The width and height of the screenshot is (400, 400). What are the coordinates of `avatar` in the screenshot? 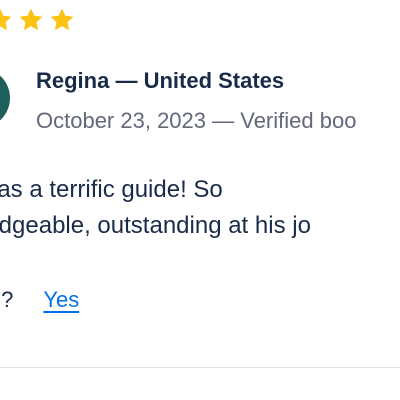 It's located at (5, 98).